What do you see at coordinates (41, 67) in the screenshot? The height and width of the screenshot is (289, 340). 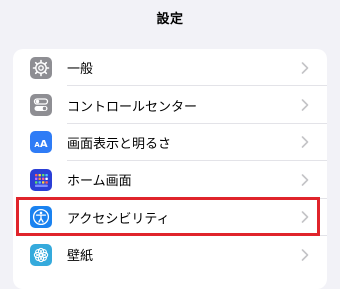 I see `gear-icon` at bounding box center [41, 67].